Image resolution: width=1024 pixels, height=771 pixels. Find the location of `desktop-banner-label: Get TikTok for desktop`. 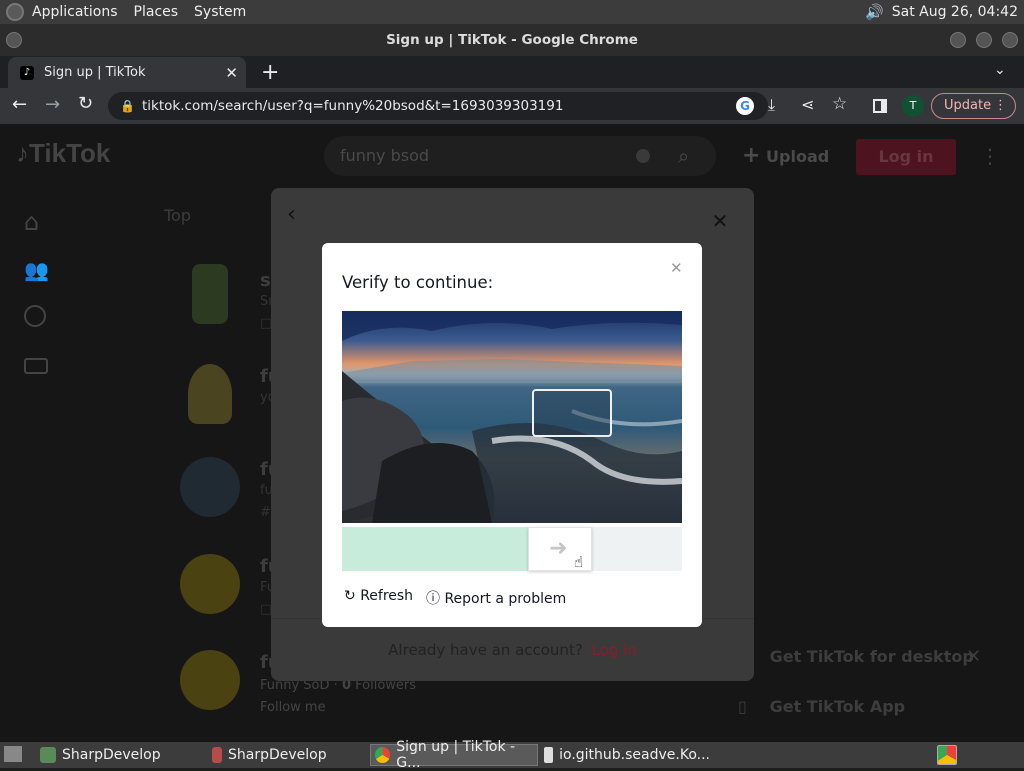

desktop-banner-label: Get TikTok for desktop is located at coordinates (871, 656).